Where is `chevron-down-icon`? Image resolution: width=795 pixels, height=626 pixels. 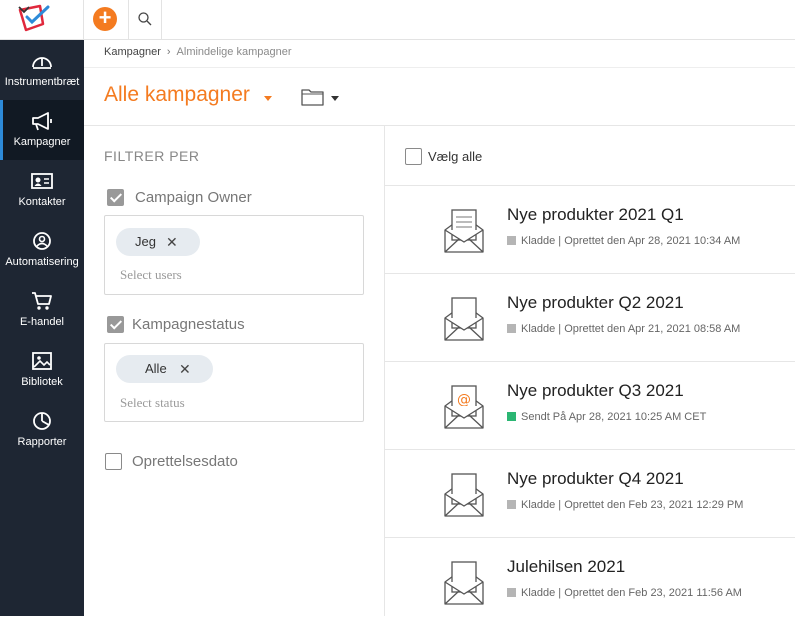
chevron-down-icon is located at coordinates (24, 10).